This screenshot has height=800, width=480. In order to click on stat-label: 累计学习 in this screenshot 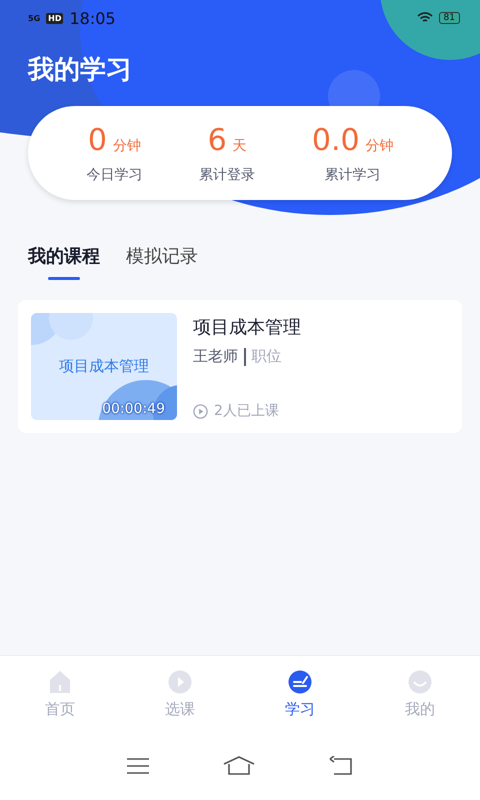, I will do `click(352, 175)`.